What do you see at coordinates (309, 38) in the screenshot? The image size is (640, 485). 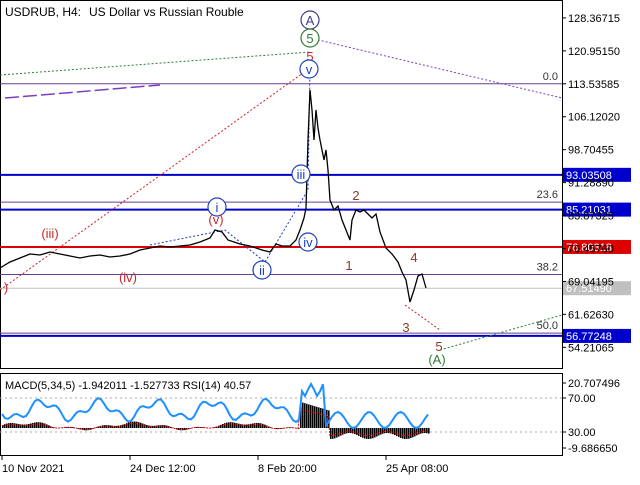 I see `wave-label: 5` at bounding box center [309, 38].